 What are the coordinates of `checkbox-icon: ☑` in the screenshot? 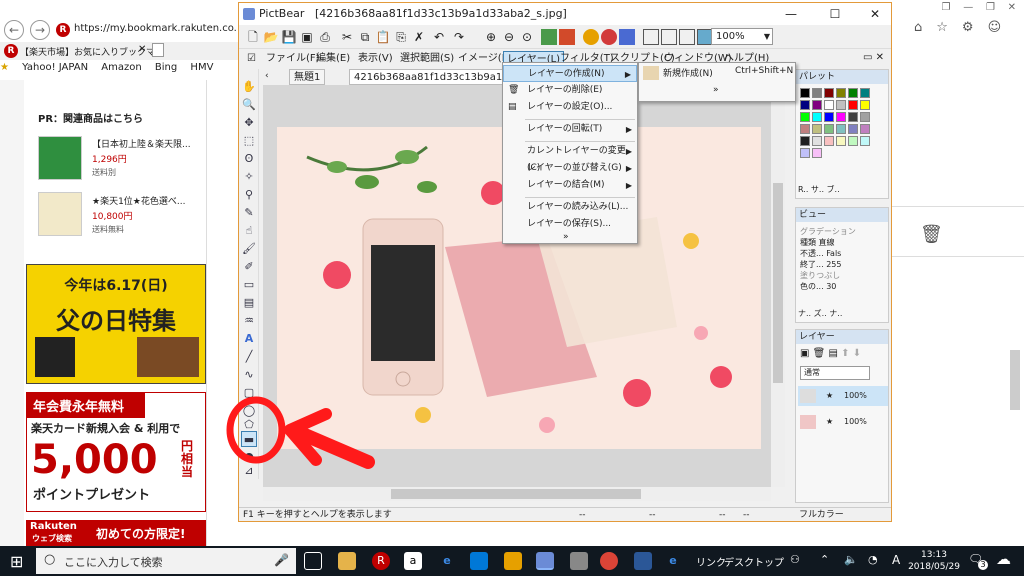 It's located at (251, 58).